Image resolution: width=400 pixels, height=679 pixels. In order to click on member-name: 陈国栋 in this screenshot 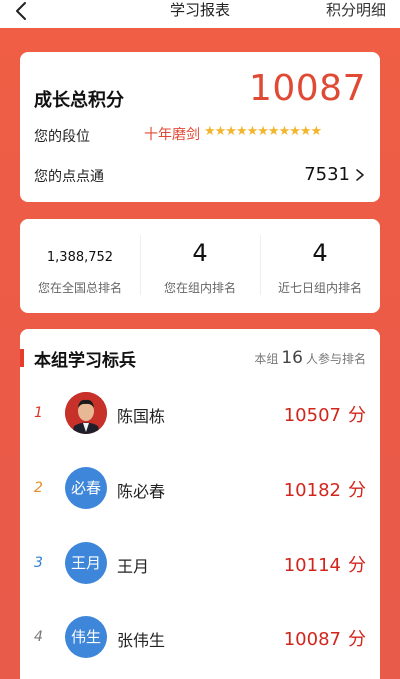, I will do `click(141, 416)`.